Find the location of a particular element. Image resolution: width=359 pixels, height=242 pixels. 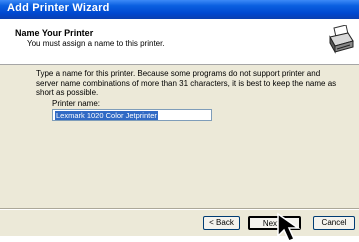

window-title: Add Printer Wizard is located at coordinates (58, 8).